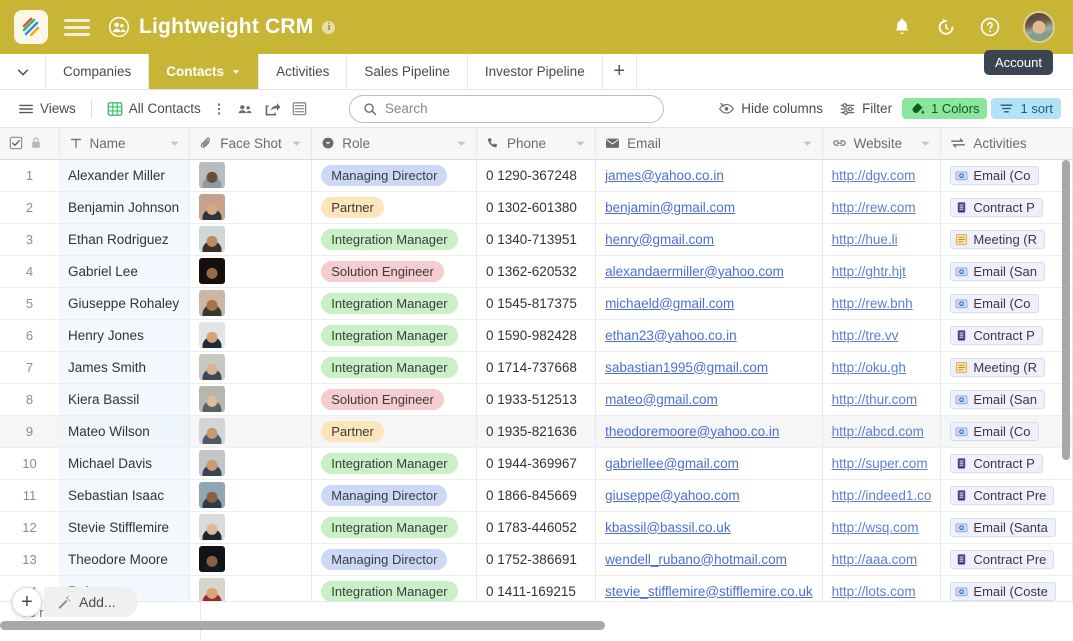  What do you see at coordinates (875, 399) in the screenshot?
I see `website-link: http://thur.com` at bounding box center [875, 399].